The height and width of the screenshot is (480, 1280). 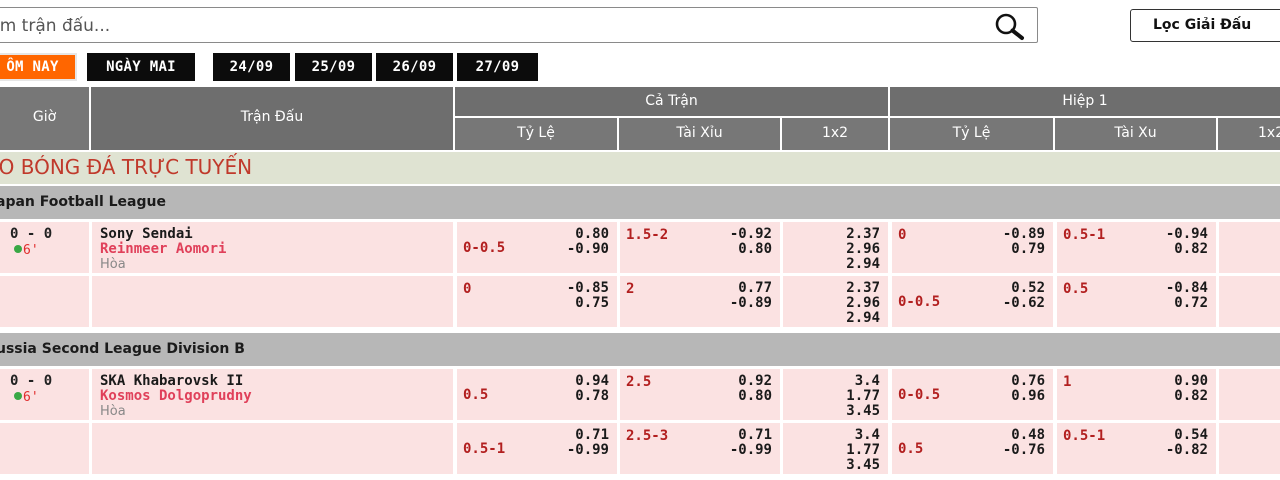 I want to click on header-full-match: Cả Trận, so click(x=671, y=101).